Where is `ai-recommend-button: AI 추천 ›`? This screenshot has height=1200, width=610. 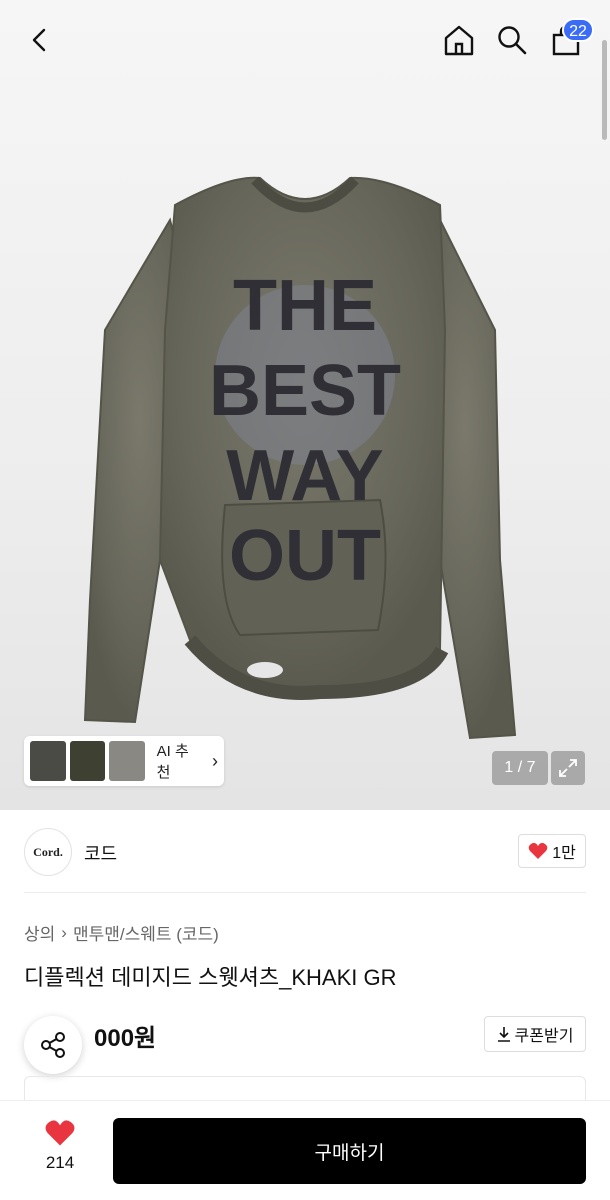
ai-recommend-button: AI 추천 › is located at coordinates (124, 761).